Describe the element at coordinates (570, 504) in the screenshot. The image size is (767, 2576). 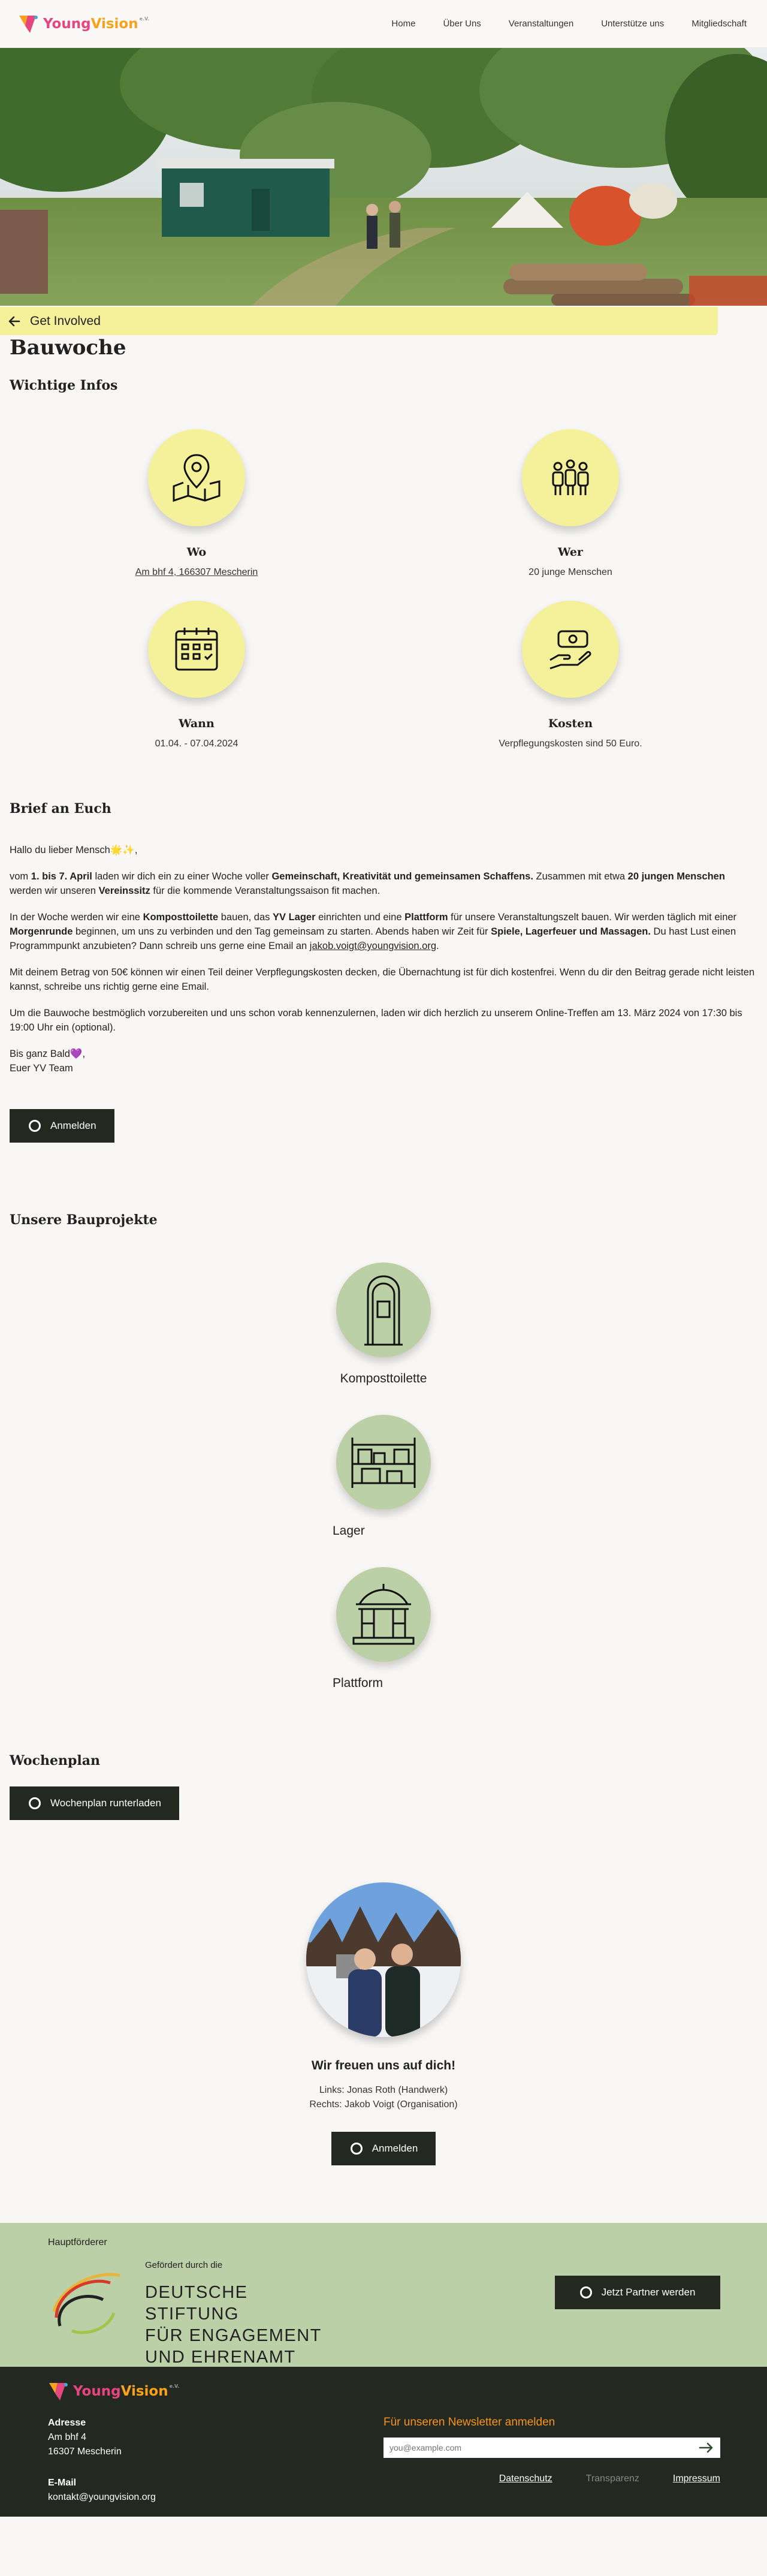
I see `info-card-who: Wer 20 junge Menschen` at that location.